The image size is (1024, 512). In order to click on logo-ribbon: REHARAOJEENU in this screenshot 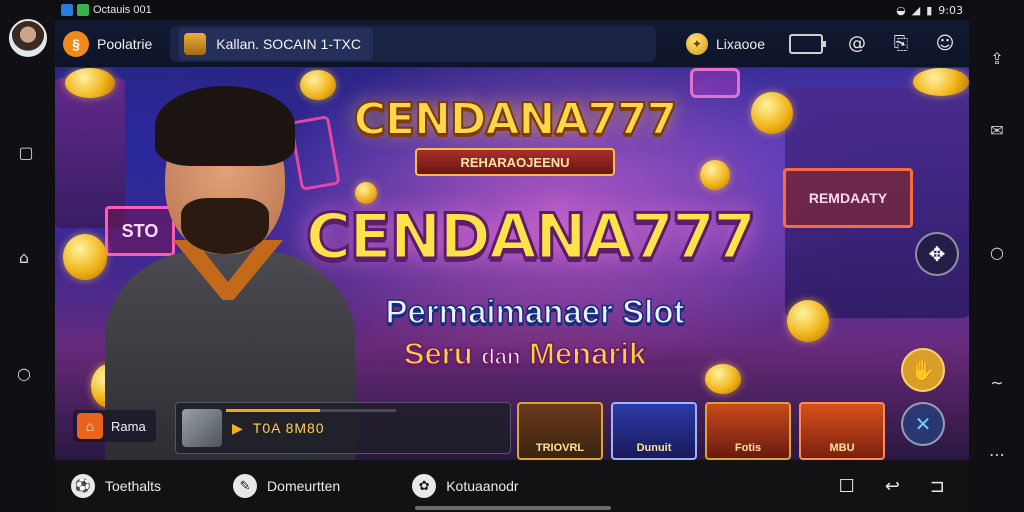, I will do `click(515, 162)`.